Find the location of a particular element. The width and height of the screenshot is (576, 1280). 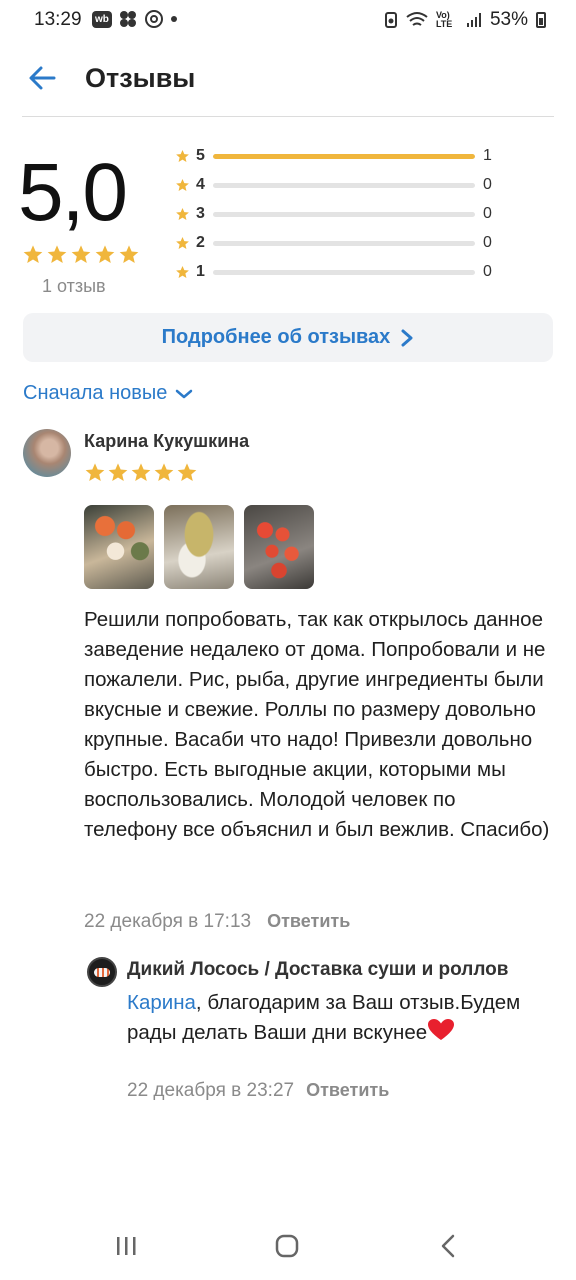

reviews-count: 1 отзыв is located at coordinates (74, 286).